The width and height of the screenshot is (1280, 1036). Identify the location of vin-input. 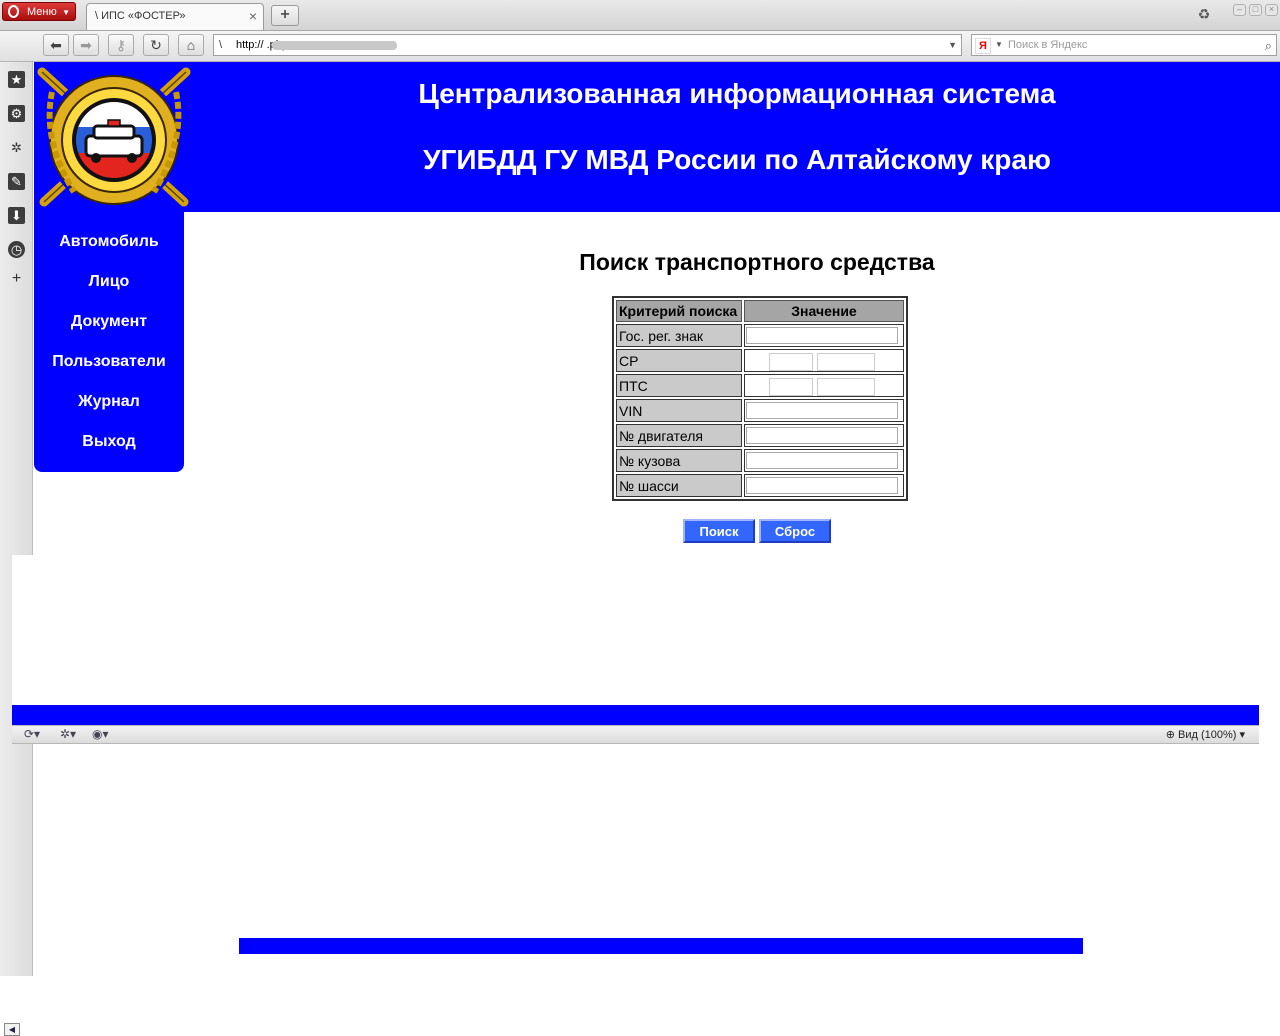
(822, 410).